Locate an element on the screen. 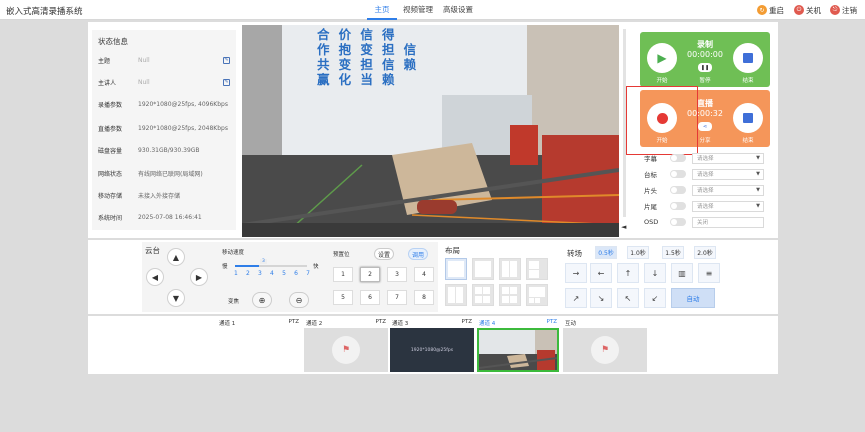 Image resolution: width=865 pixels, height=432 pixels. arrow-left-icon: ← is located at coordinates (601, 273).